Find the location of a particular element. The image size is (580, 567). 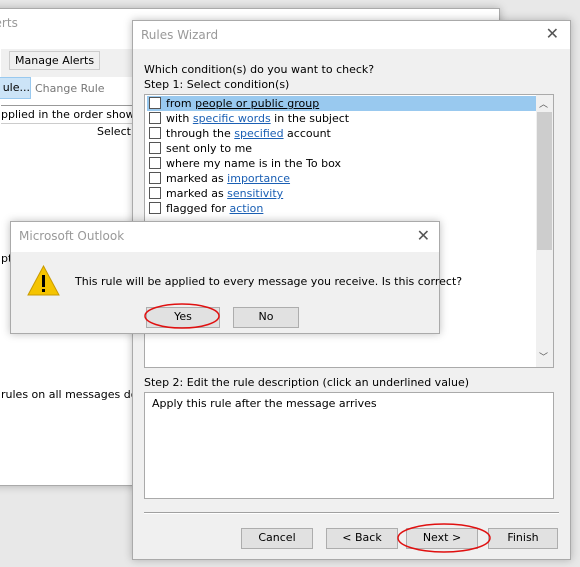

yes-annotation is located at coordinates (182, 316).